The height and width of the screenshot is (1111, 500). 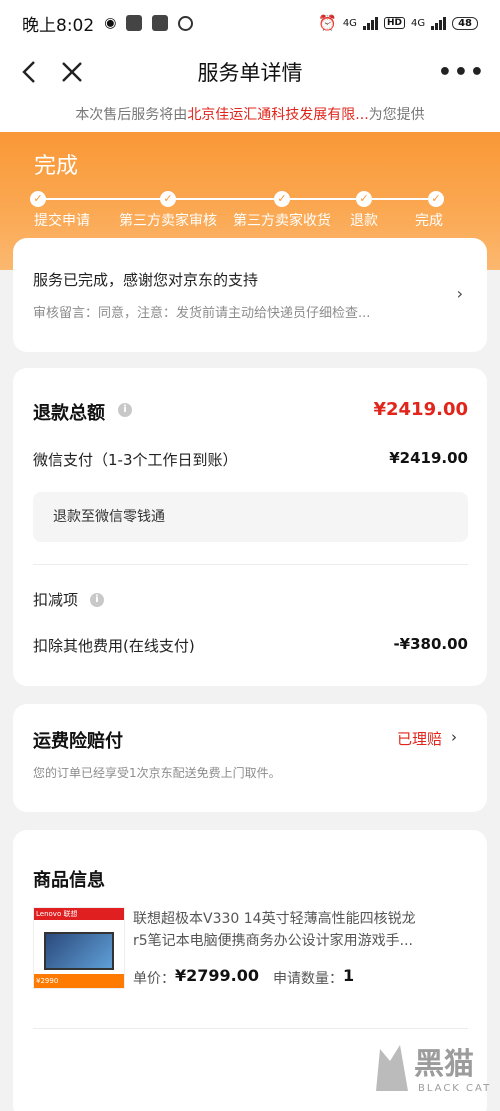 What do you see at coordinates (418, 23) in the screenshot?
I see `network-label-2: 4G` at bounding box center [418, 23].